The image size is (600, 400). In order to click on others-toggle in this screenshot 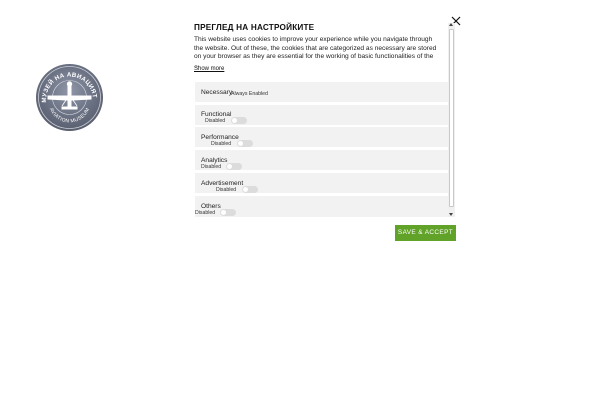, I will do `click(228, 212)`.